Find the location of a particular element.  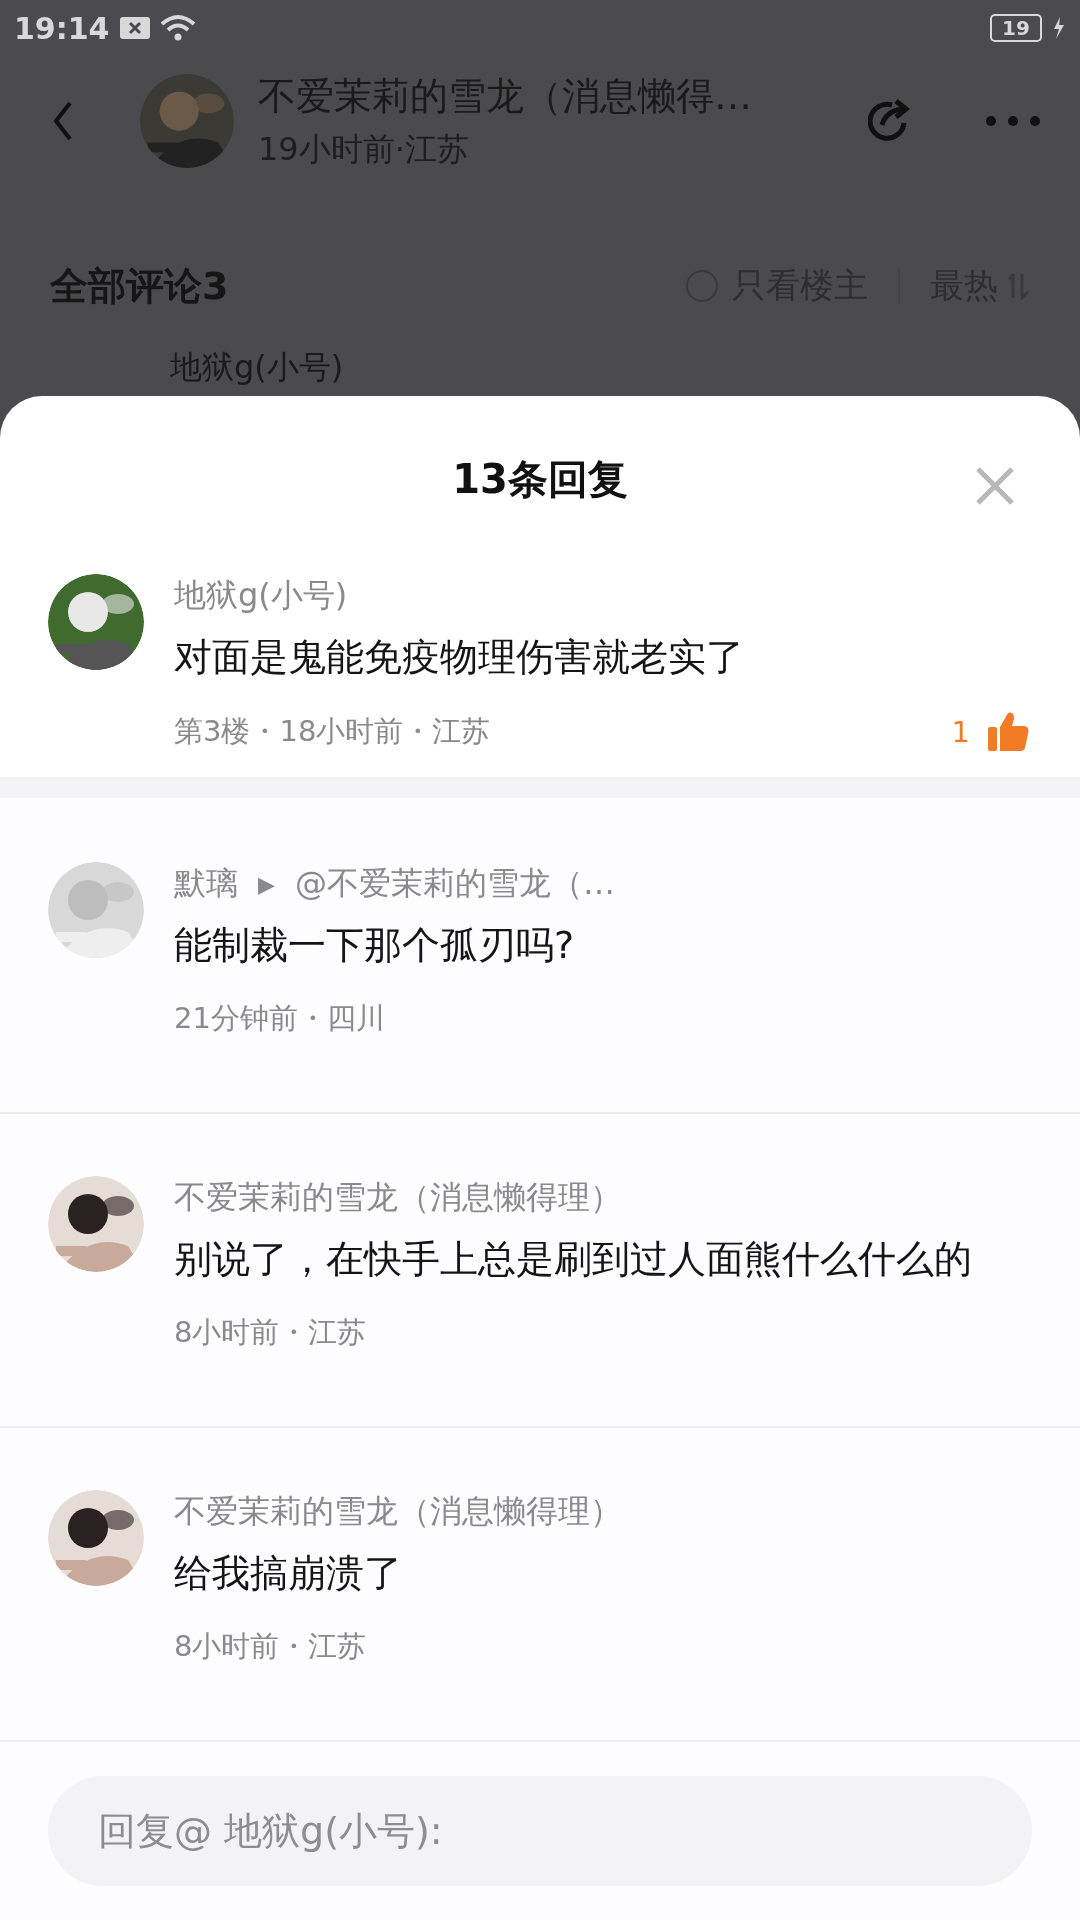

close-icon is located at coordinates (995, 486).